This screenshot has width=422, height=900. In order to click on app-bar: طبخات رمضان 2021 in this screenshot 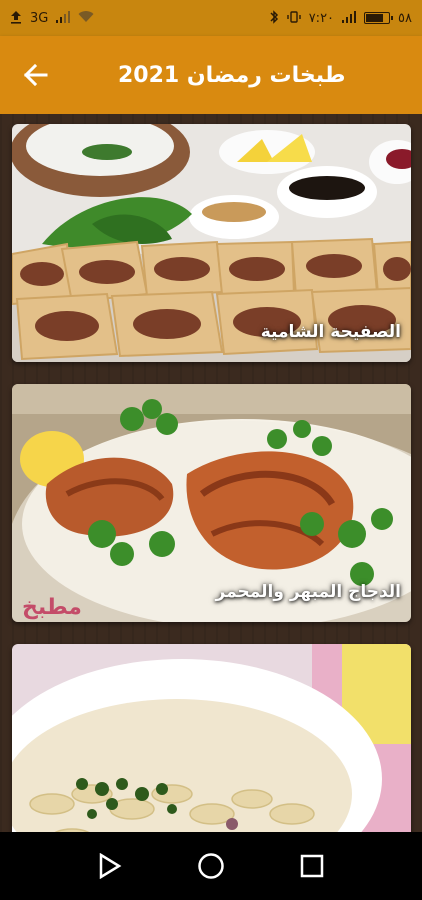, I will do `click(211, 75)`.